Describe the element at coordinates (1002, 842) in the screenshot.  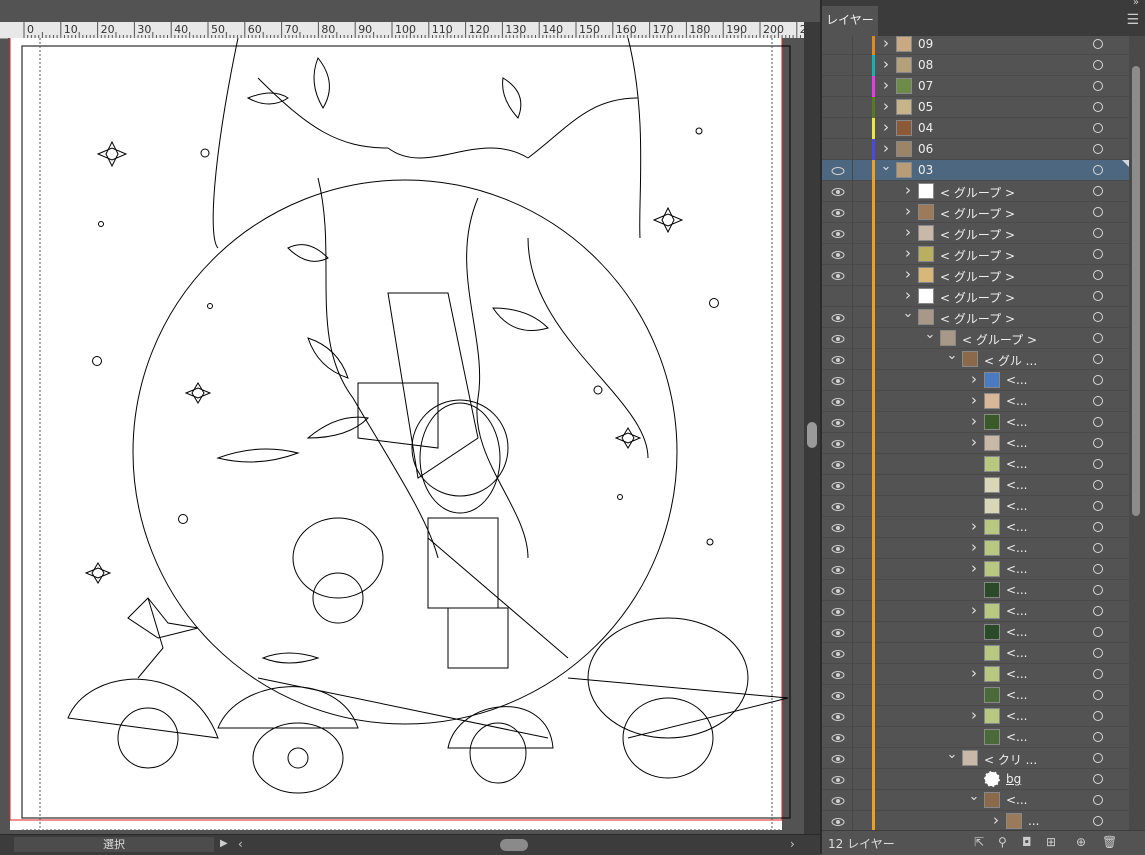
I see `locate-object-icon: ⚲` at that location.